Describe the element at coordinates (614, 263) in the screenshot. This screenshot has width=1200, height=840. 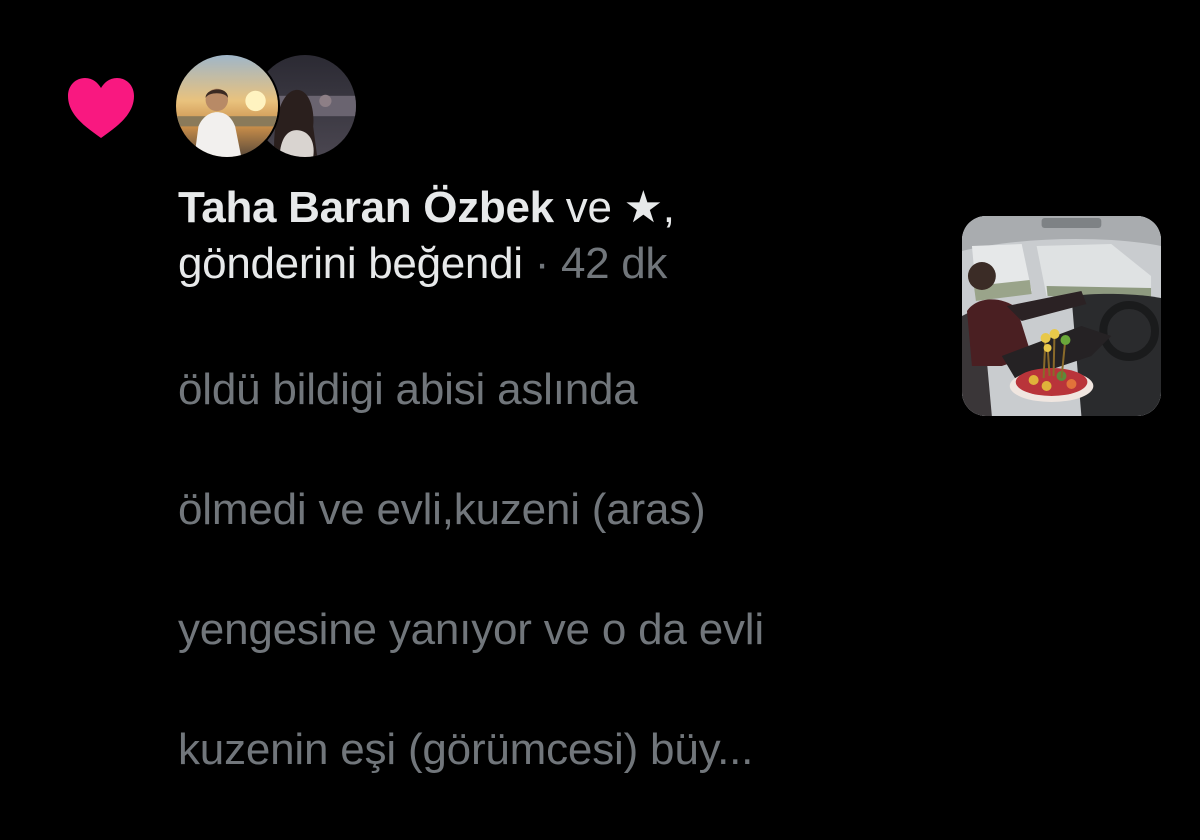
I see `timestamp: 42 dk` at that location.